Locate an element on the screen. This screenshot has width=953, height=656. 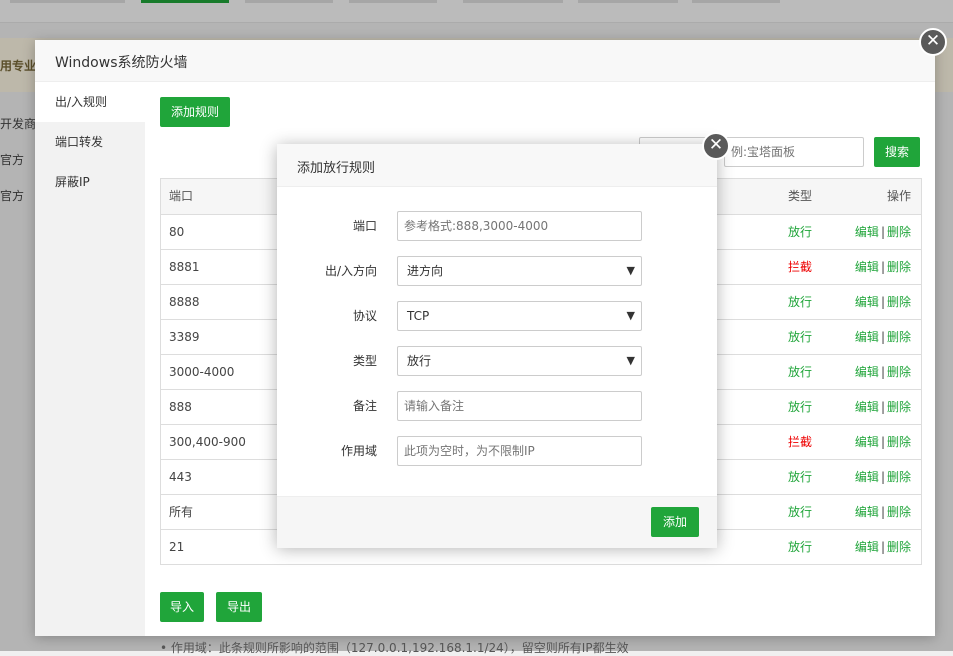
header-type: 类型 is located at coordinates (800, 196).